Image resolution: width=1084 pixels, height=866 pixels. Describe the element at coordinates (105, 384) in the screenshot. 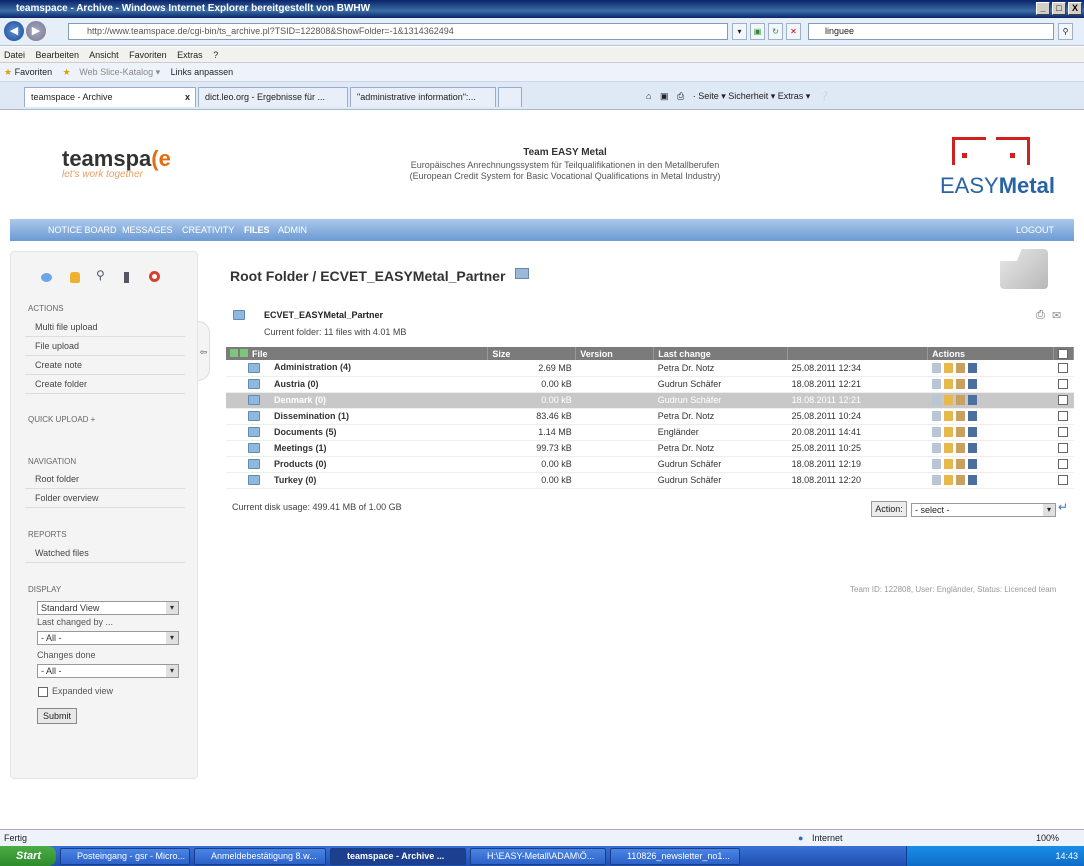

I see `create-folder-link: Create folder` at that location.